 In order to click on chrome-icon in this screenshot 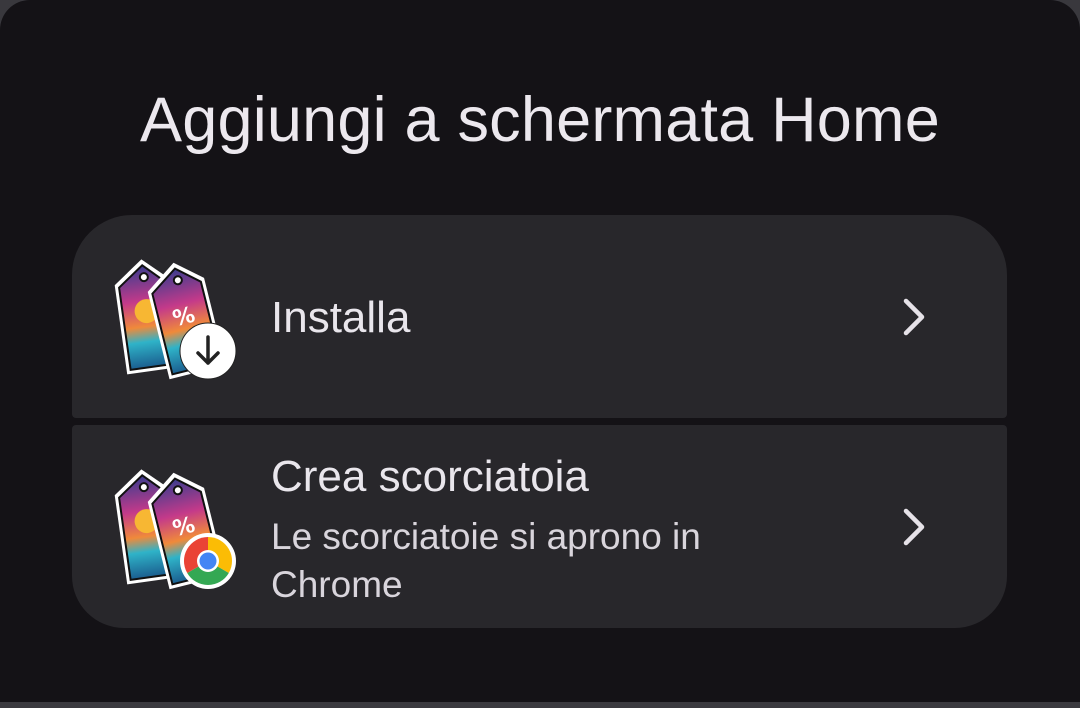, I will do `click(208, 561)`.